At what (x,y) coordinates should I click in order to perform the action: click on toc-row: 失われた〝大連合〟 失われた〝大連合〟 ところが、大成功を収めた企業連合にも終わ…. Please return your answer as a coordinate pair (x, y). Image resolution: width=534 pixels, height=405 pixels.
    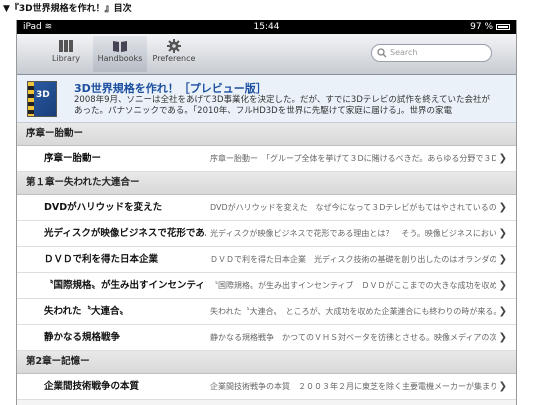
    Looking at the image, I should click on (266, 312).